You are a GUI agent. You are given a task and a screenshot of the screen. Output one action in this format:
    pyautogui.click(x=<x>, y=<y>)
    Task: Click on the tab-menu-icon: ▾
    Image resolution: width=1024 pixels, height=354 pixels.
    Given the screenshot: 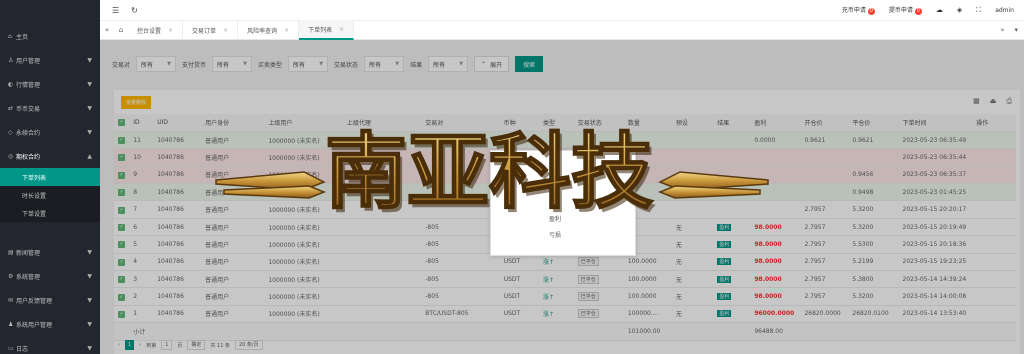 What is the action you would take?
    pyautogui.click(x=1016, y=30)
    